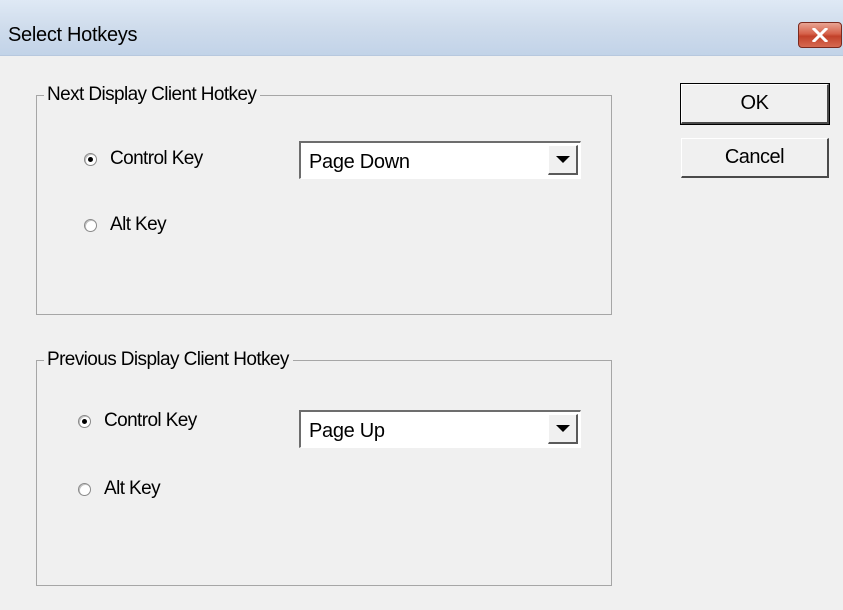 This screenshot has height=610, width=843. I want to click on next-key-dropdown-button, so click(563, 160).